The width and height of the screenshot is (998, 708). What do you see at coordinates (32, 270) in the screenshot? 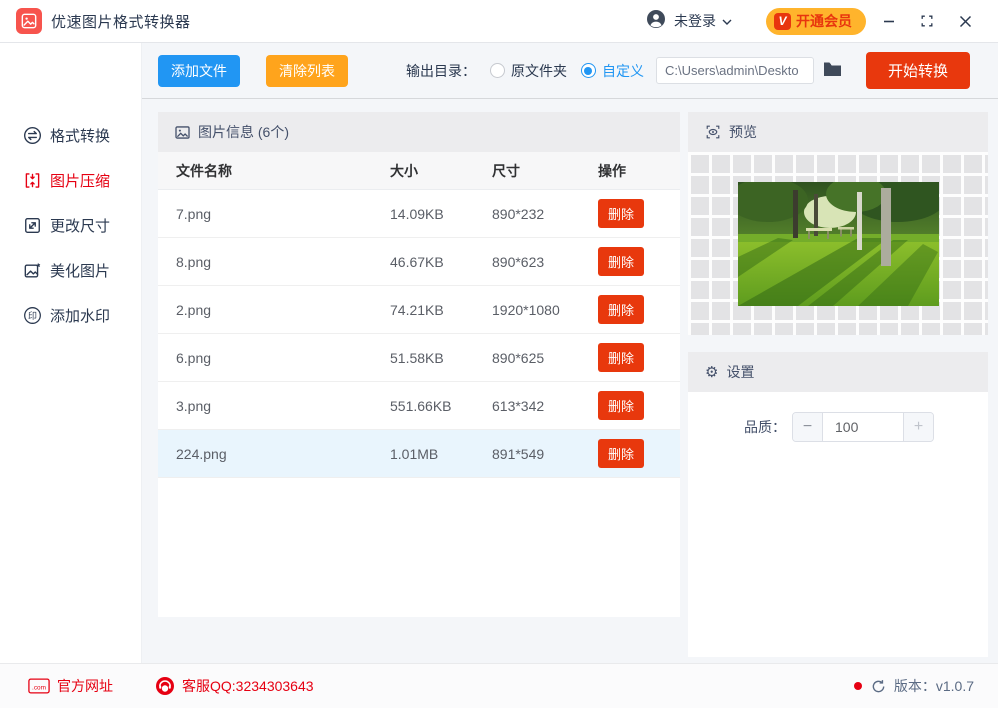
I see `beautify-icon` at bounding box center [32, 270].